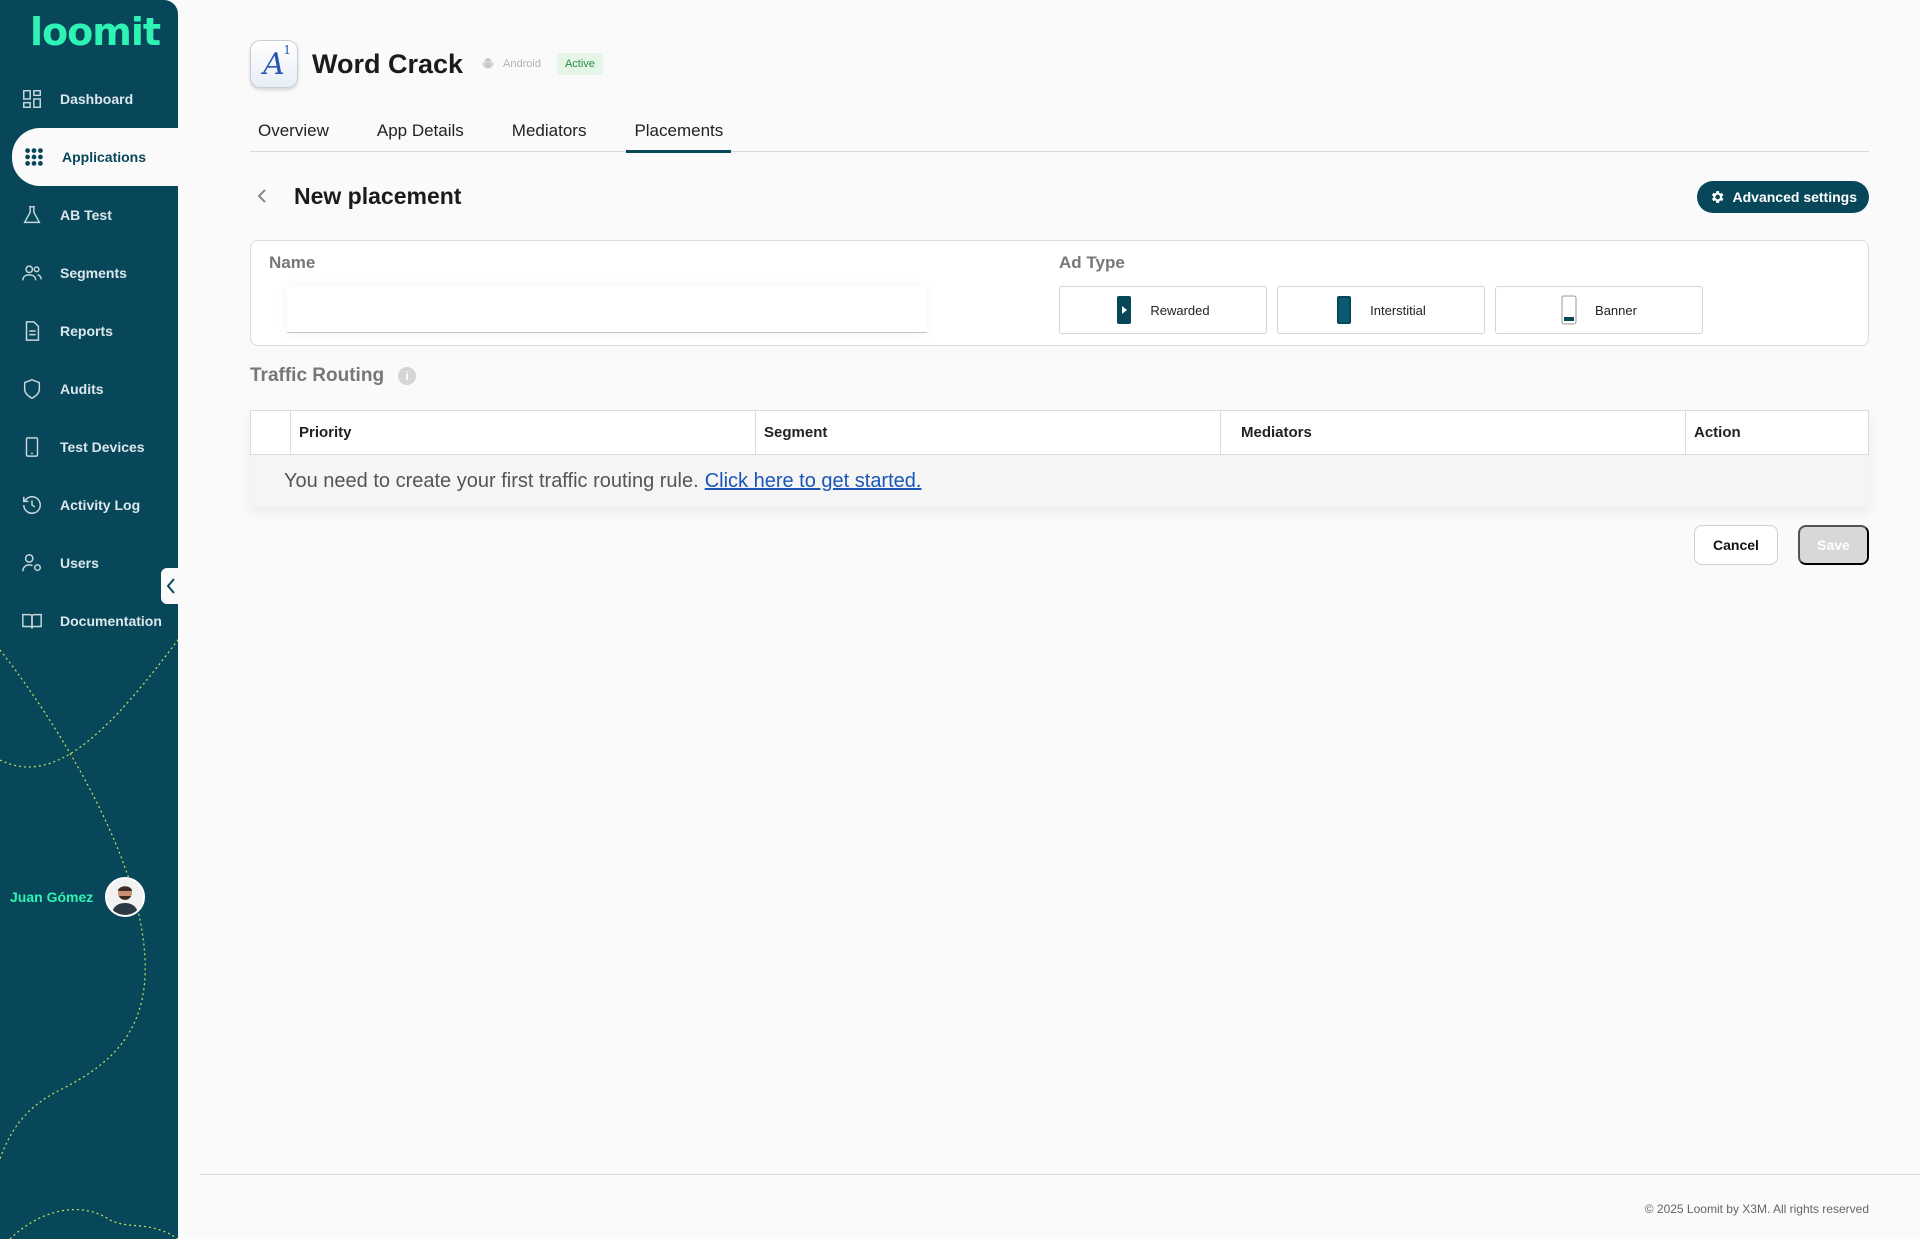 The image size is (1920, 1239). What do you see at coordinates (32, 389) in the screenshot?
I see `shield-icon` at bounding box center [32, 389].